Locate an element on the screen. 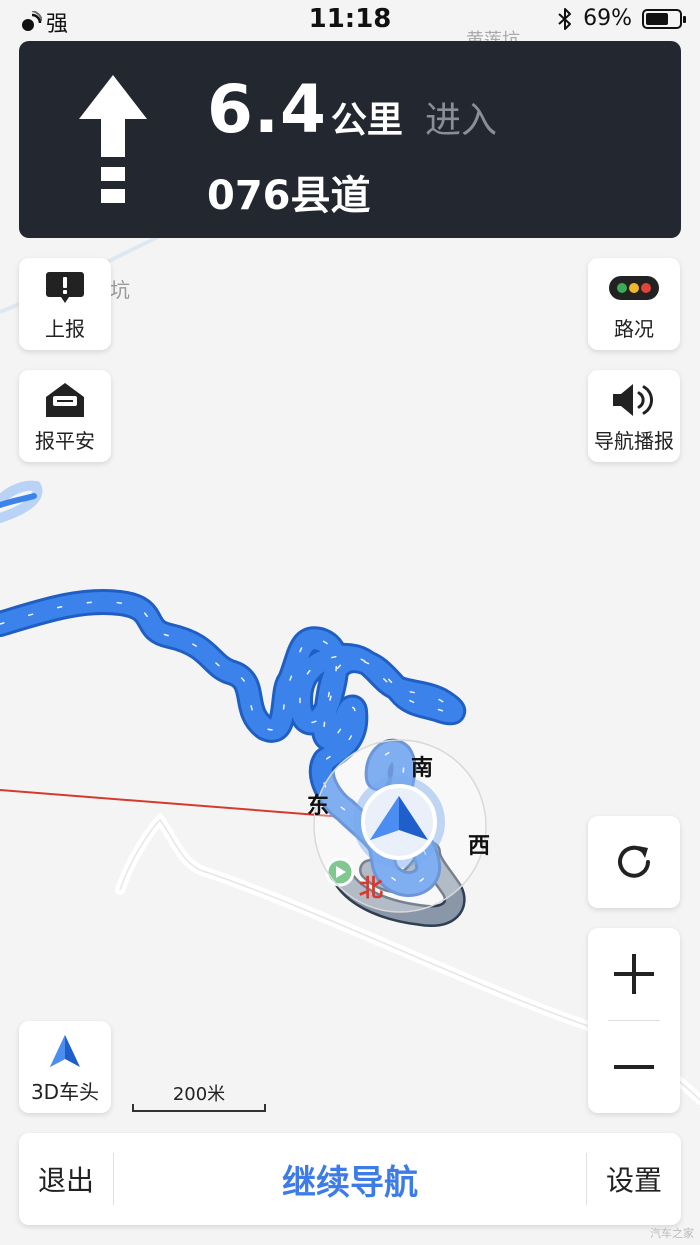 This screenshot has height=1245, width=700. heading-up-arrow-icon is located at coordinates (65, 1050).